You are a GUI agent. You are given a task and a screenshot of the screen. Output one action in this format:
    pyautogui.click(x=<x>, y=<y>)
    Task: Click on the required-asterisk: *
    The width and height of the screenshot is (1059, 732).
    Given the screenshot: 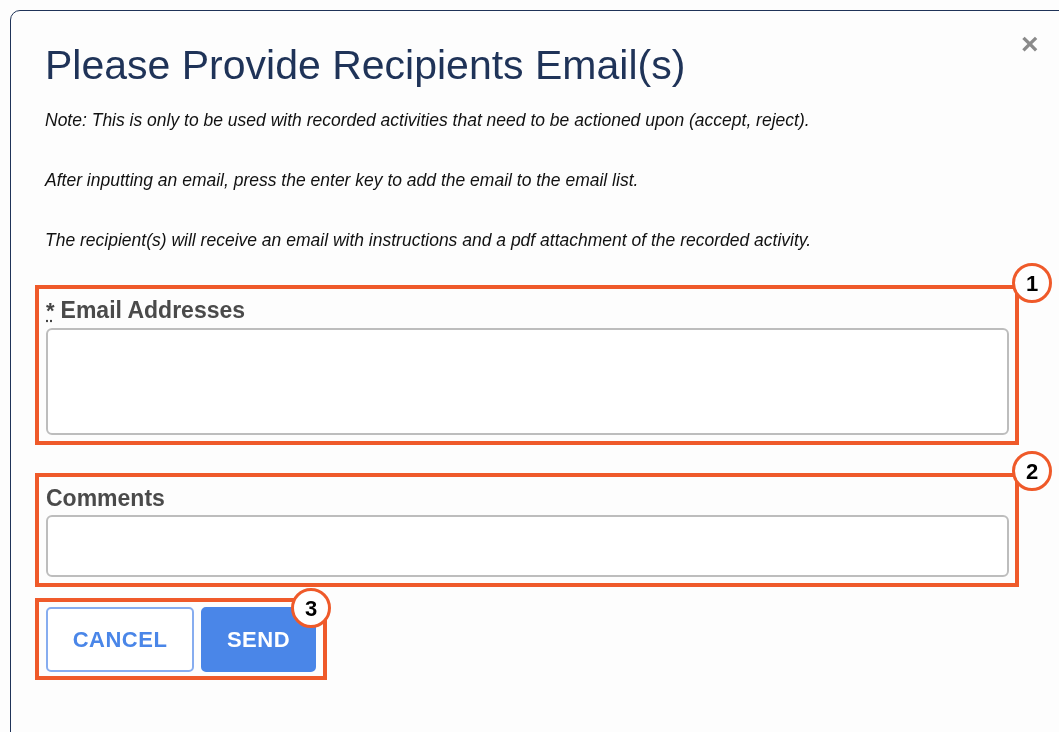 What is the action you would take?
    pyautogui.click(x=50, y=311)
    